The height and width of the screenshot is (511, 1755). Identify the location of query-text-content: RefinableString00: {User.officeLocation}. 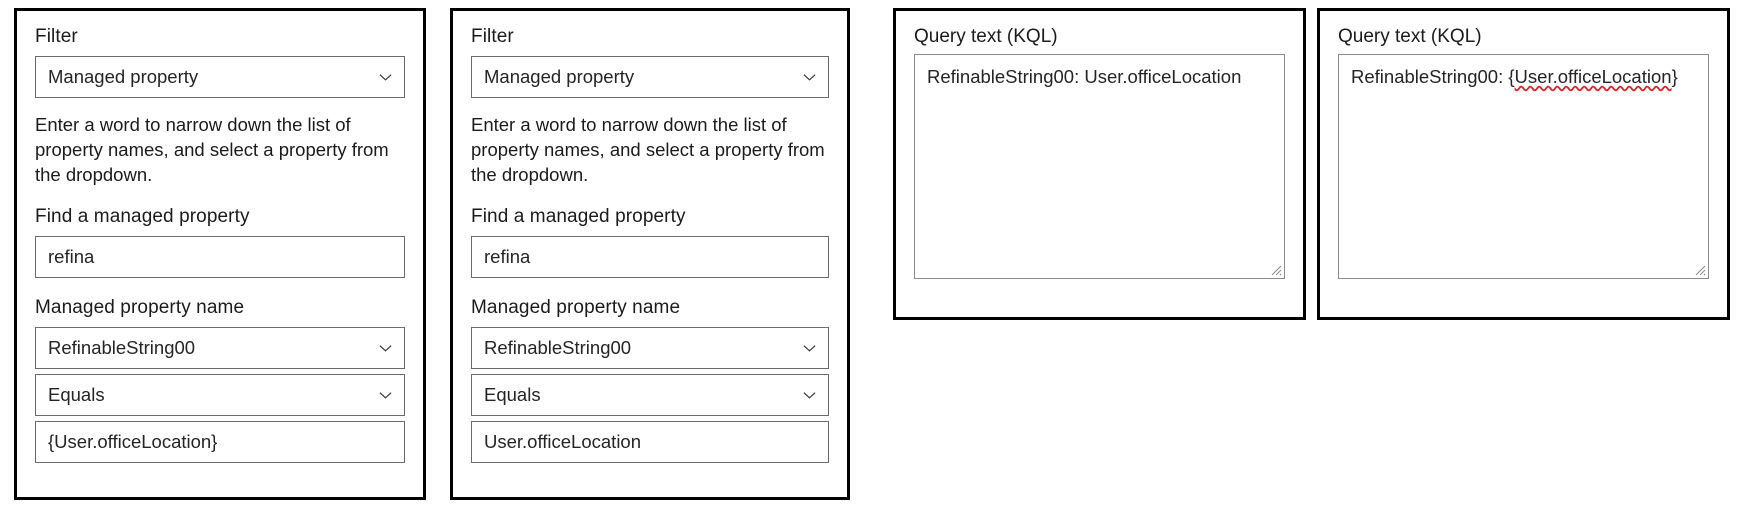
(1523, 77).